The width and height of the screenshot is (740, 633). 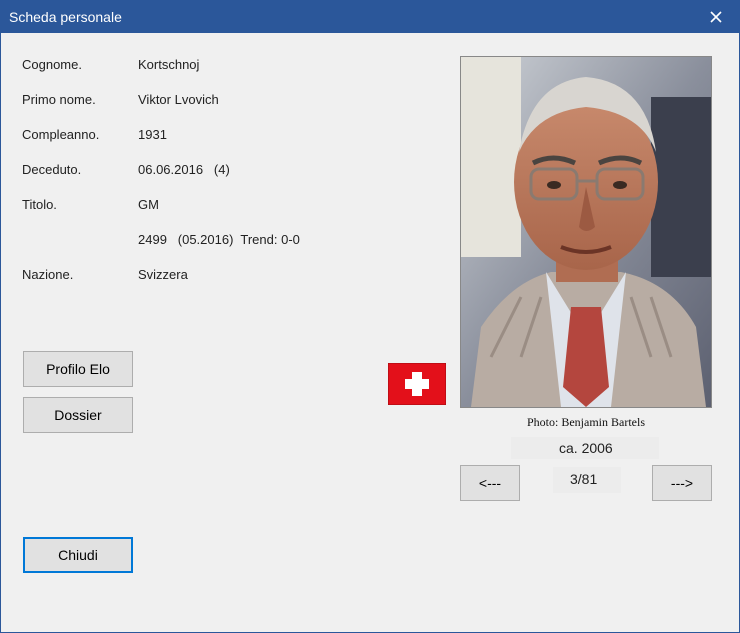 I want to click on title-bar: Scheda personale, so click(x=370, y=17).